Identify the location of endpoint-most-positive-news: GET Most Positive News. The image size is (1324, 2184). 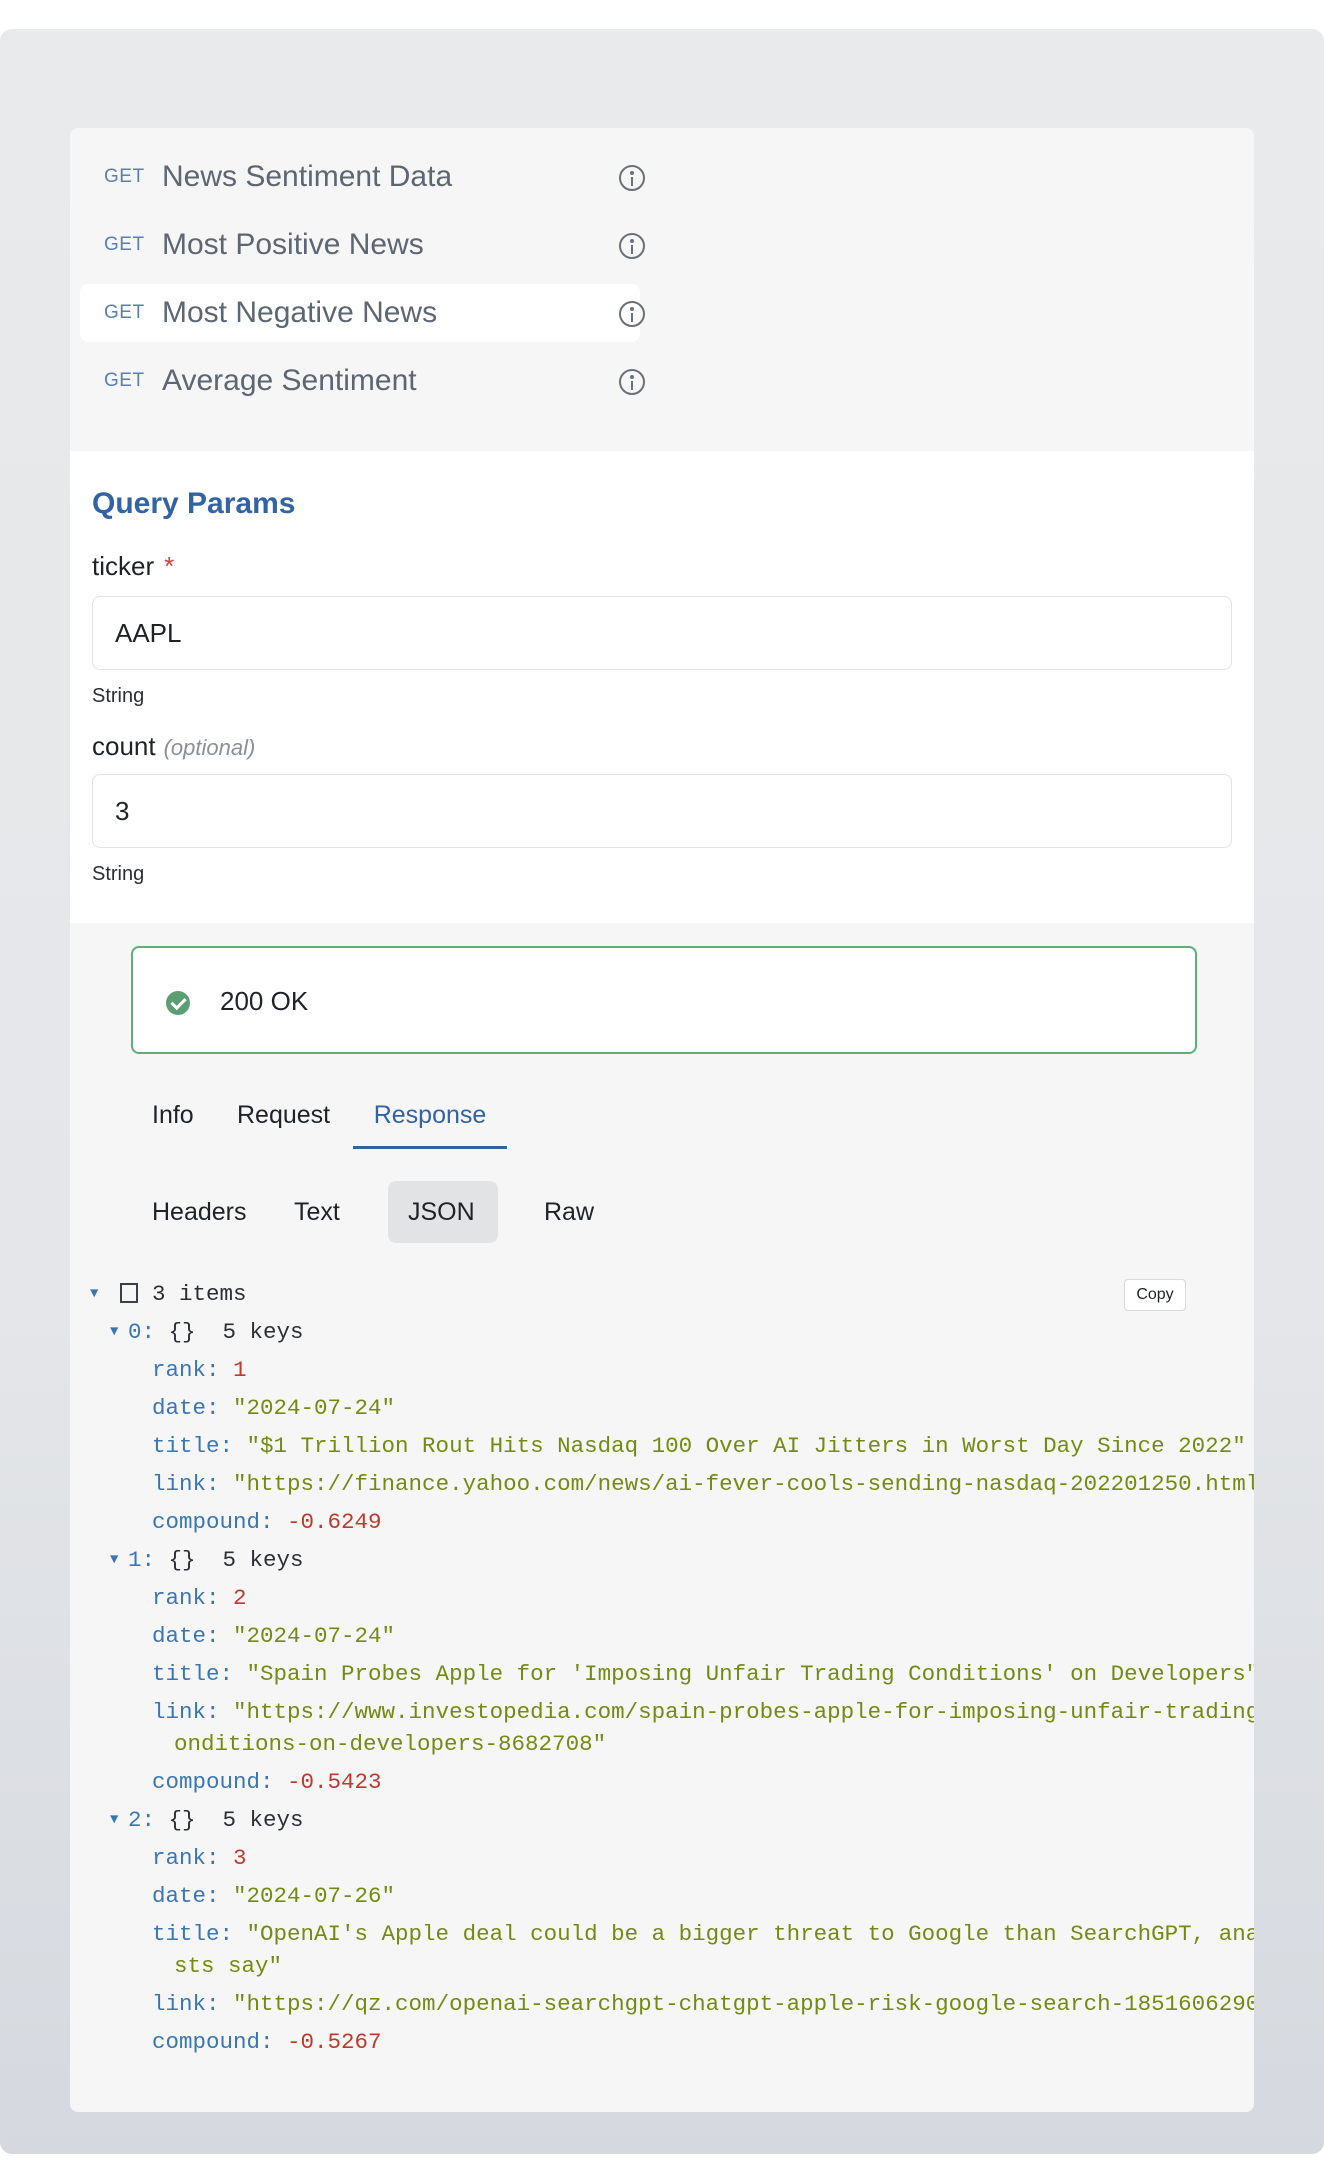
(362, 245).